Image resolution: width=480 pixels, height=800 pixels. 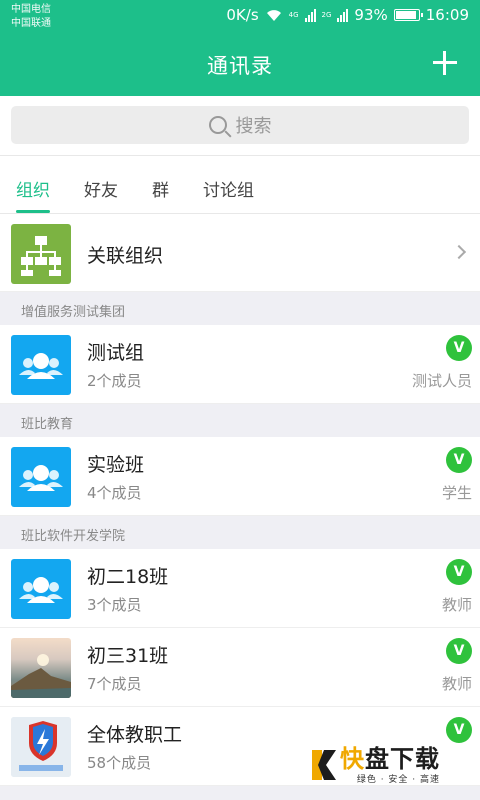 What do you see at coordinates (31, 17) in the screenshot?
I see `carrier-names: 中国电信 中国联通` at bounding box center [31, 17].